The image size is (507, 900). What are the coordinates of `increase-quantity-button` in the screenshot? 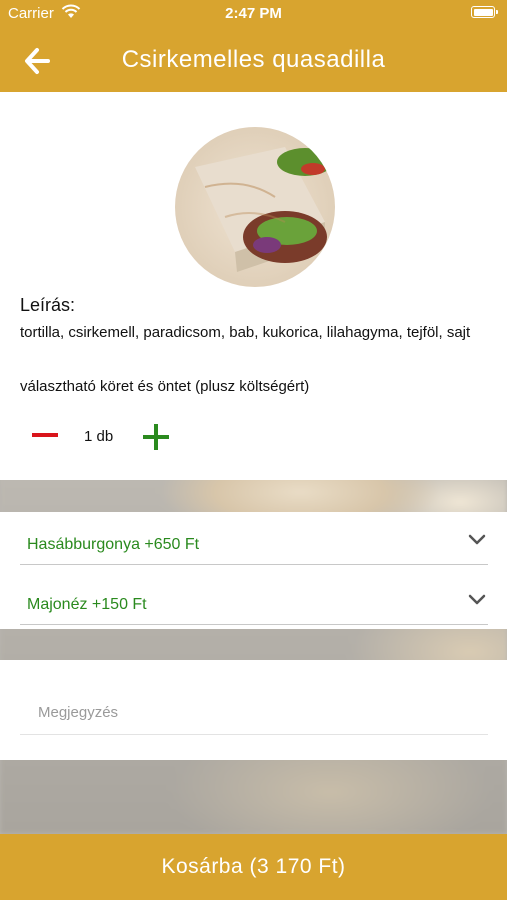 It's located at (156, 437).